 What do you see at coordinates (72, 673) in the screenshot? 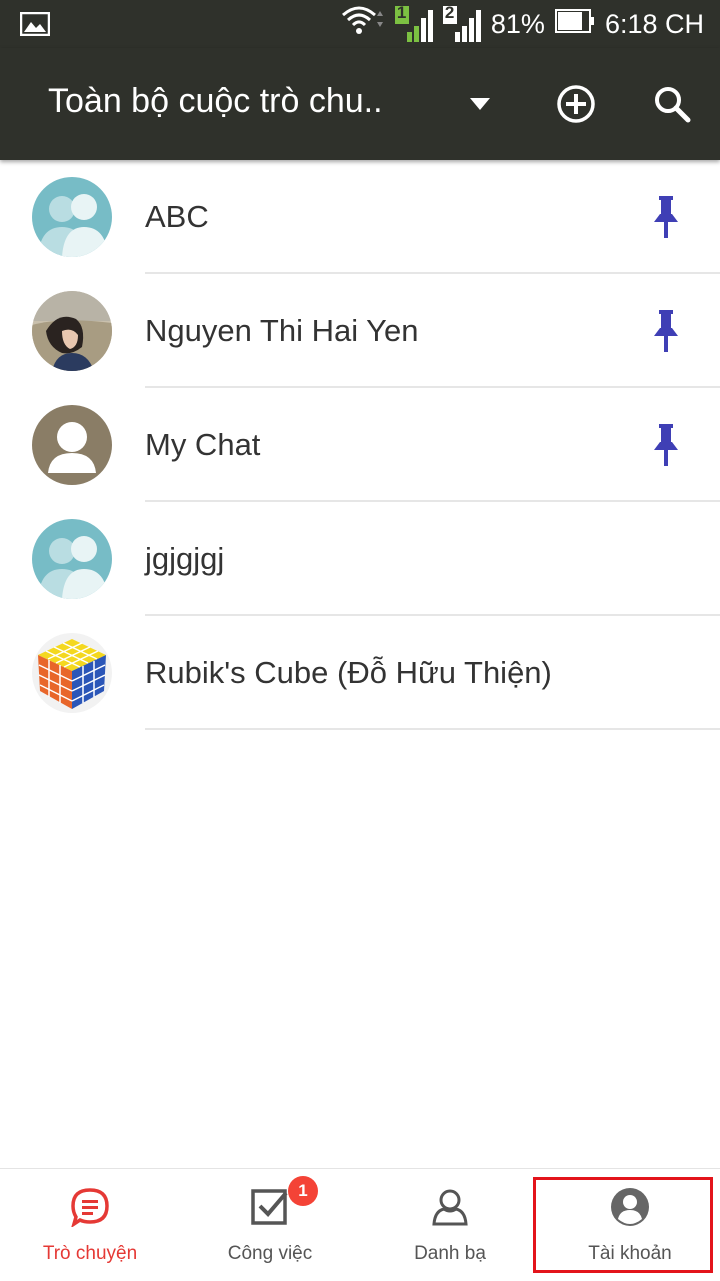
I see `rubik-avatar` at bounding box center [72, 673].